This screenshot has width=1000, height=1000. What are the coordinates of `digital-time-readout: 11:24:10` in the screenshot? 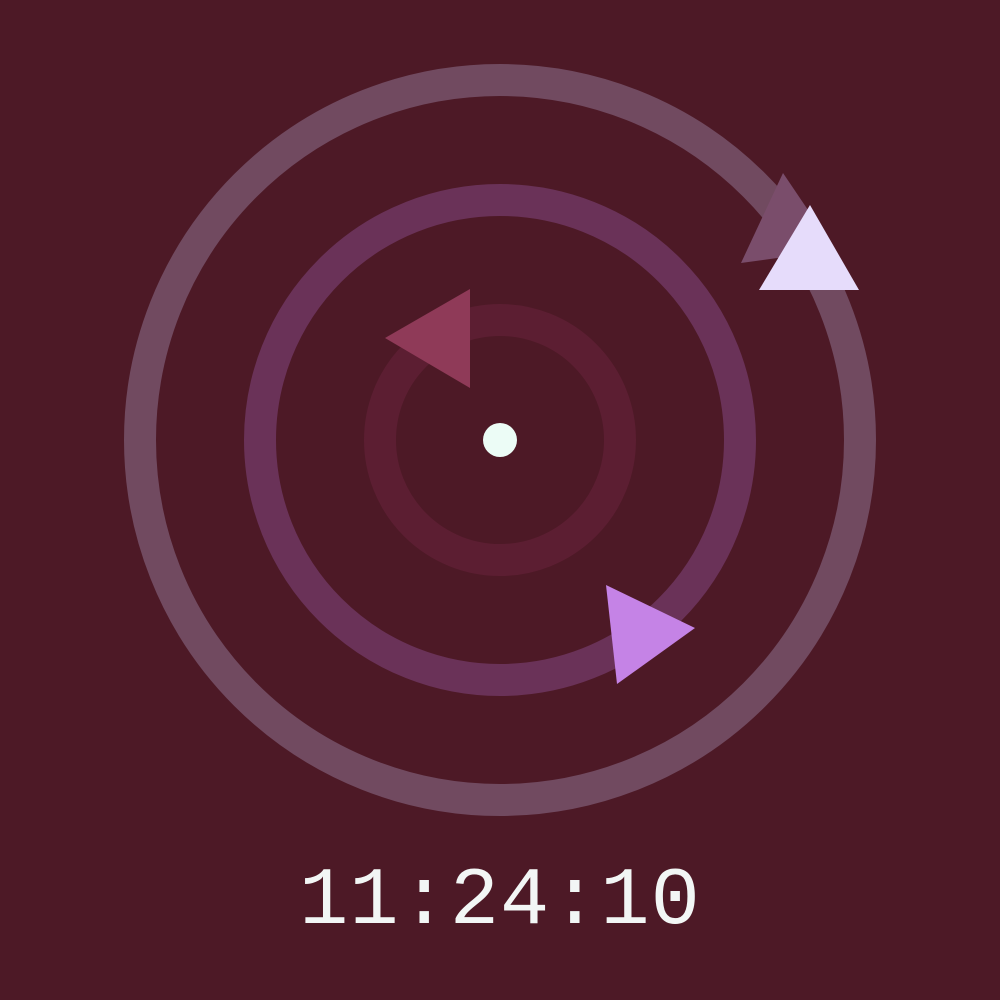 It's located at (500, 901).